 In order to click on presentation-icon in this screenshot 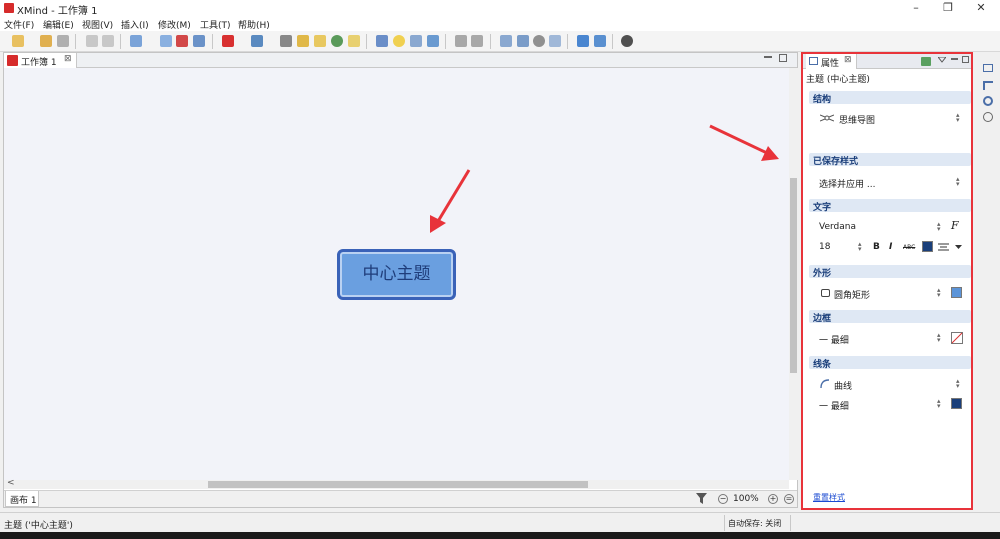, I will do `click(506, 41)`.